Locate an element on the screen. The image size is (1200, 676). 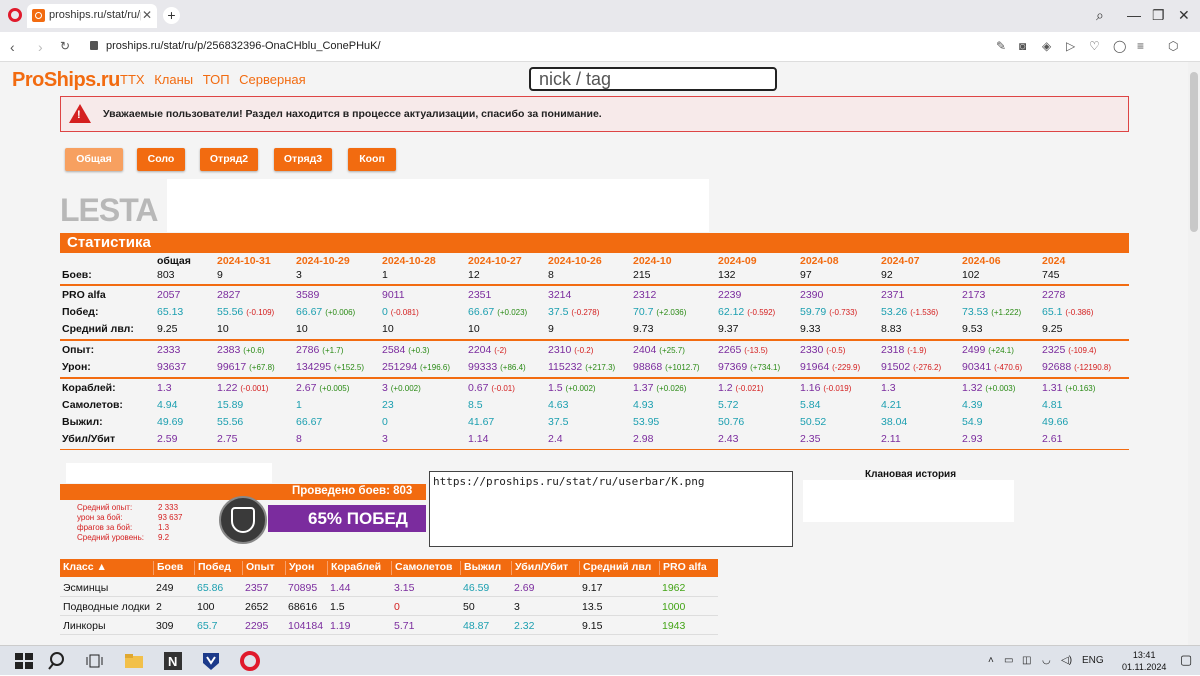
stat-number: 5.84 is located at coordinates (810, 405).